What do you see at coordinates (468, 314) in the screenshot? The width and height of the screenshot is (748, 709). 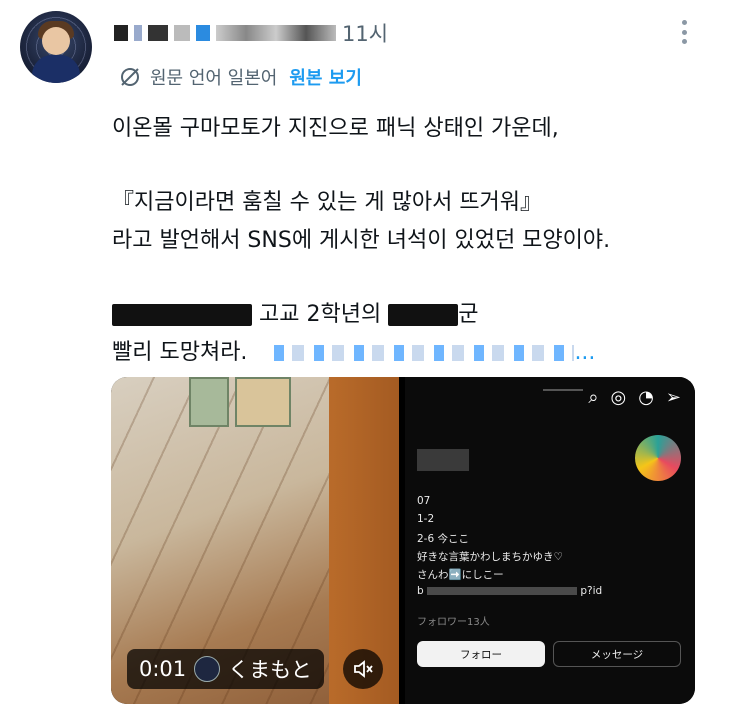 I see `tweet-text-fragment: 군` at bounding box center [468, 314].